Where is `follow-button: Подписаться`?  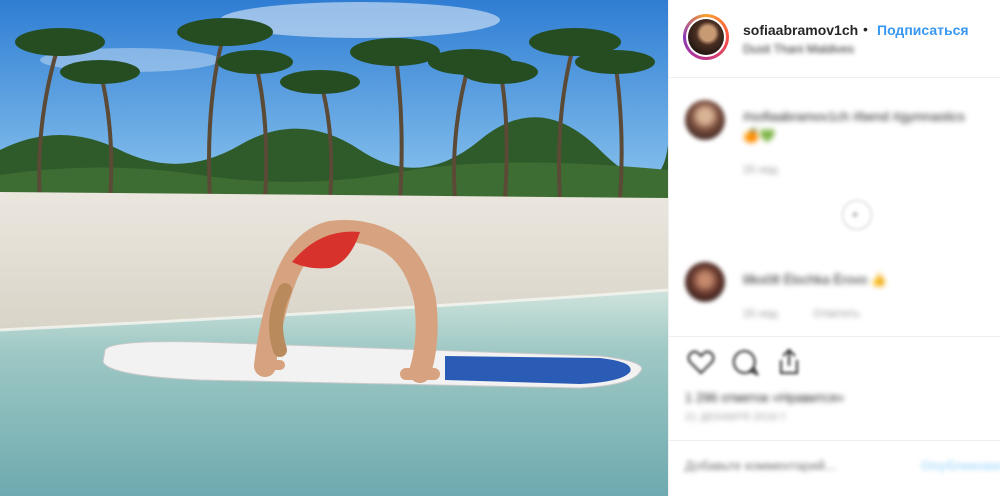 follow-button: Подписаться is located at coordinates (923, 30).